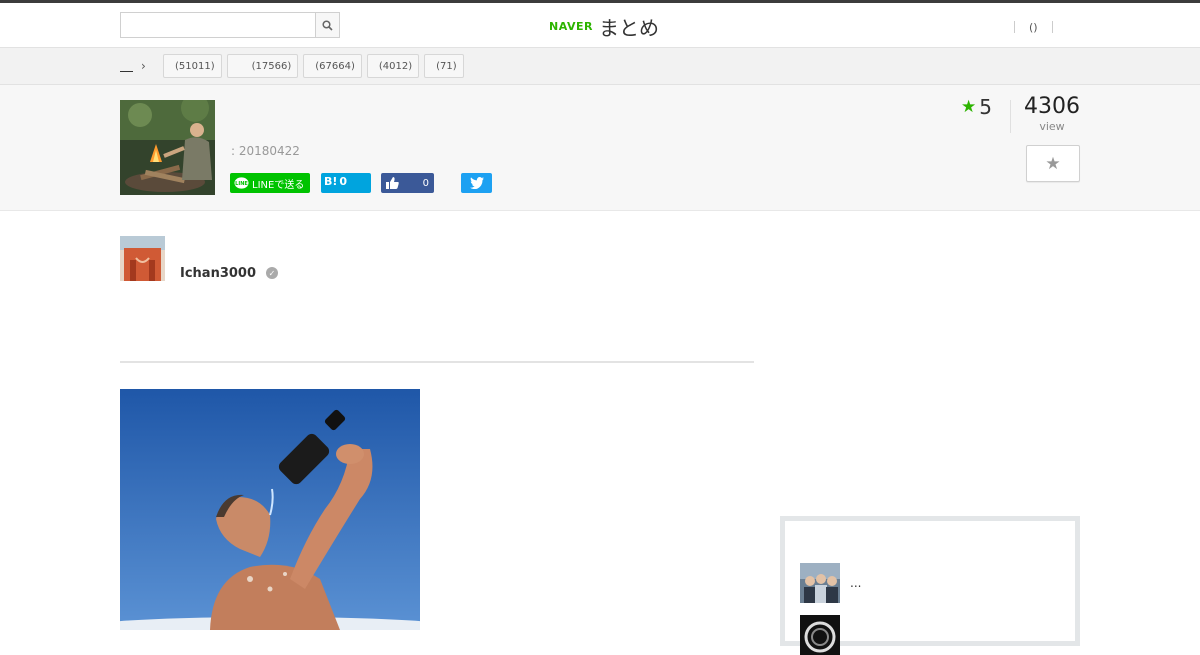 The width and height of the screenshot is (1200, 655). What do you see at coordinates (218, 25) in the screenshot?
I see `search-input` at bounding box center [218, 25].